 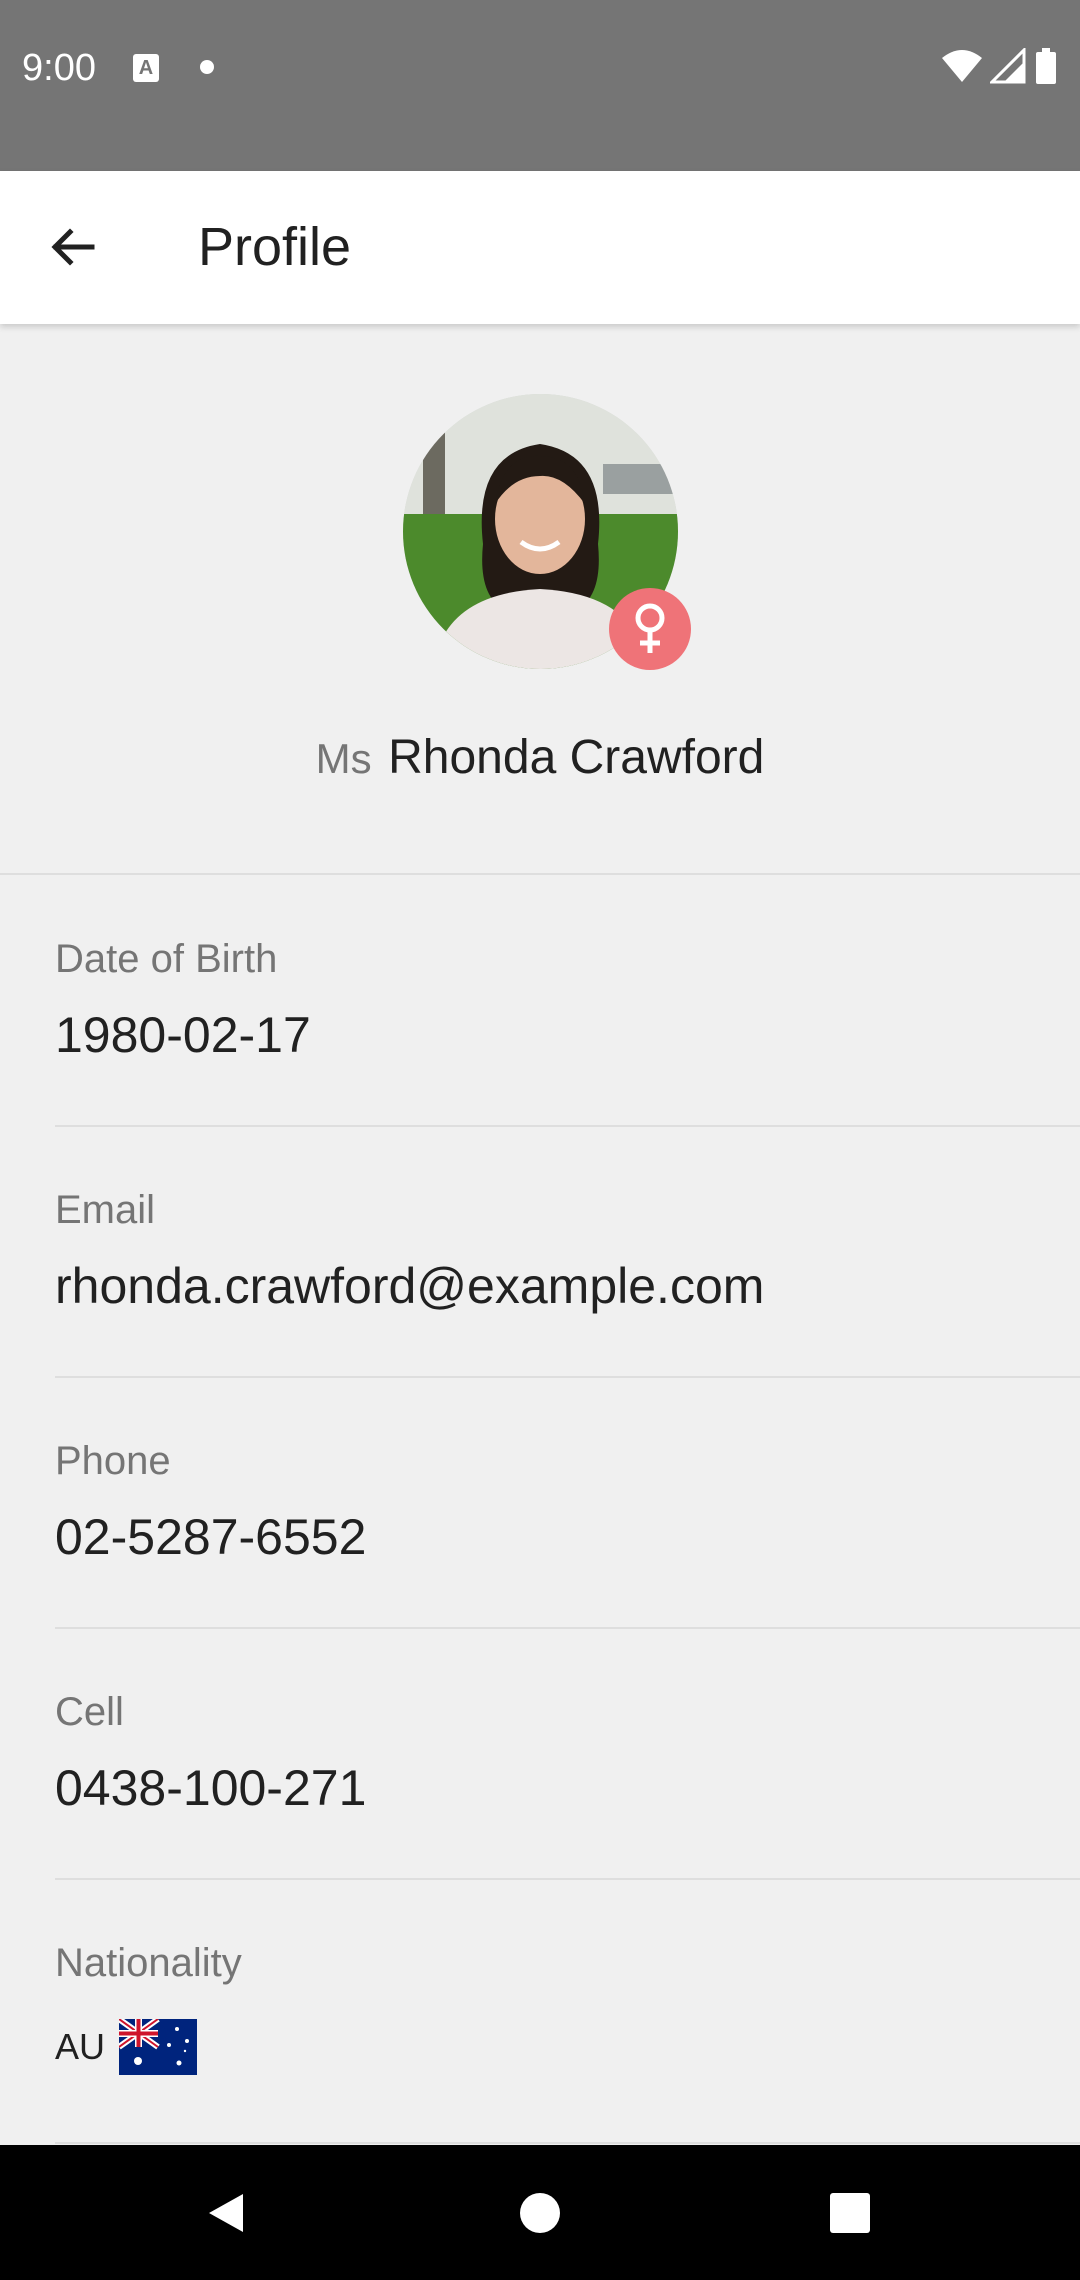 What do you see at coordinates (567, 1001) in the screenshot?
I see `field-date-of-birth: Date of Birth 1980-02-17` at bounding box center [567, 1001].